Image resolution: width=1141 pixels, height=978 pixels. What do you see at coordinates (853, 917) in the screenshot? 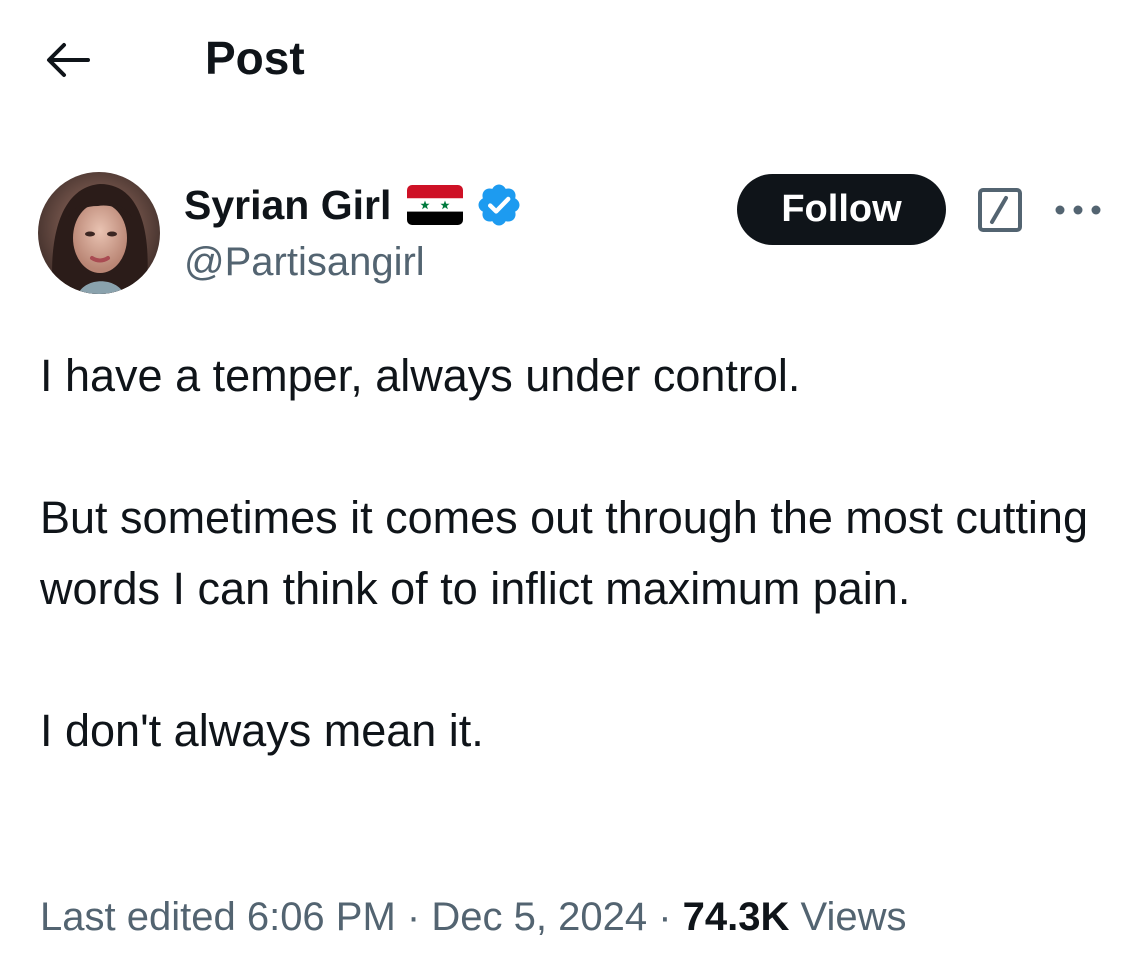
I see `views-label: Views` at bounding box center [853, 917].